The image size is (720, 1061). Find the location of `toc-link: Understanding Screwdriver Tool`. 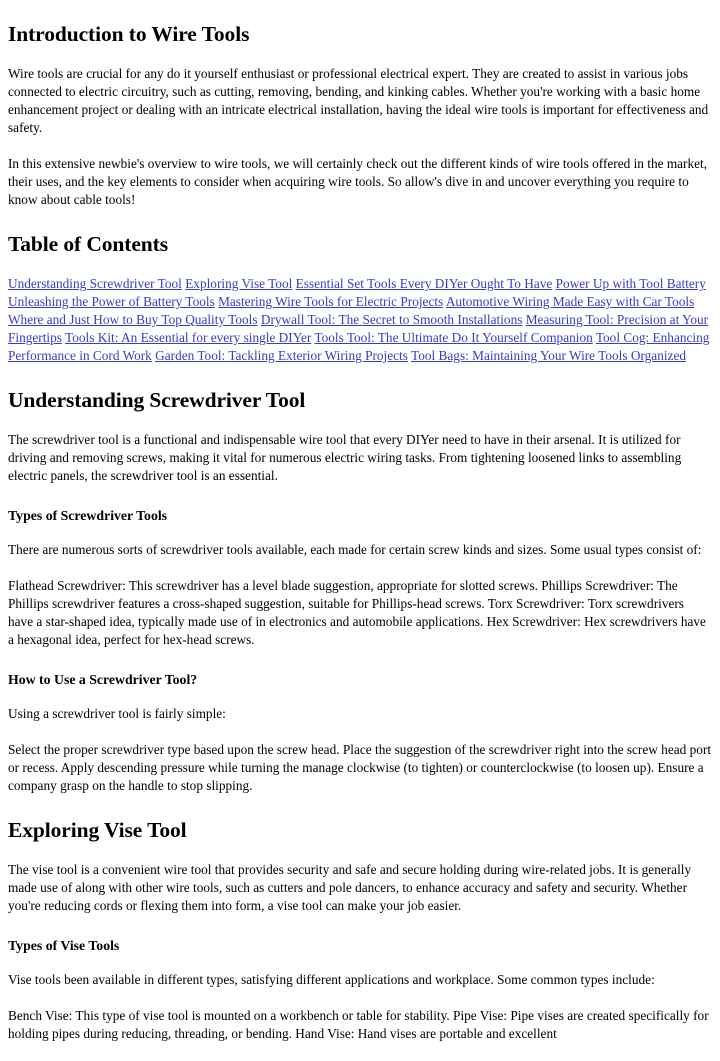

toc-link: Understanding Screwdriver Tool is located at coordinates (95, 283).